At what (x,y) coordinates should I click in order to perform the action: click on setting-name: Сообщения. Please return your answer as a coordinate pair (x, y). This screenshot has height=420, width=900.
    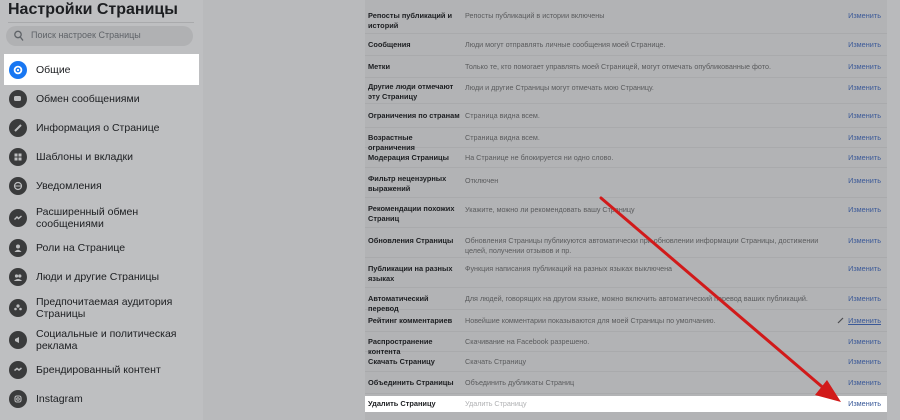
    Looking at the image, I should click on (389, 44).